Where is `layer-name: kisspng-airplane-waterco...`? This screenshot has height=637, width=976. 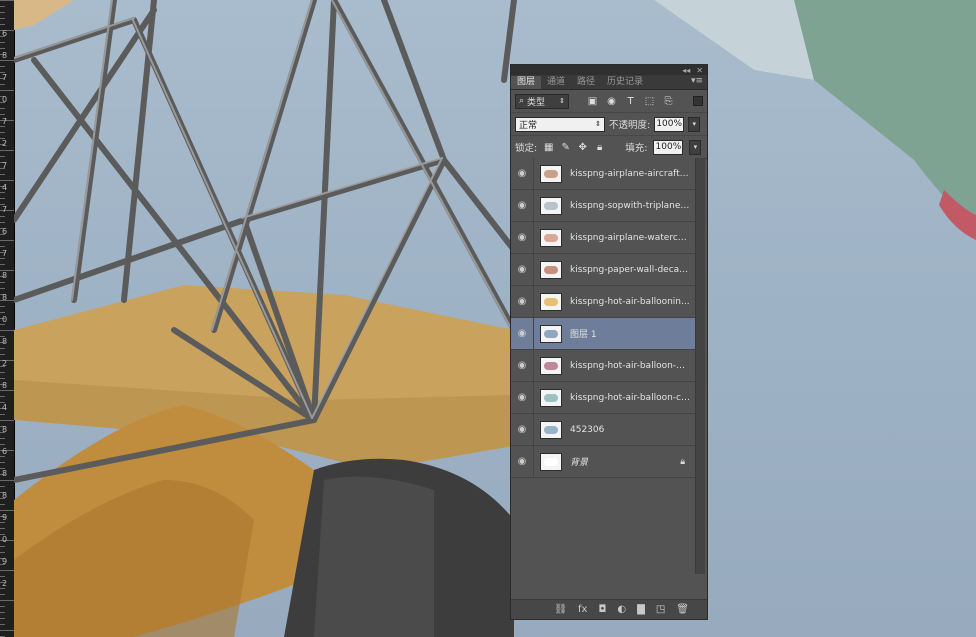
layer-name: kisspng-airplane-waterco... is located at coordinates (630, 238).